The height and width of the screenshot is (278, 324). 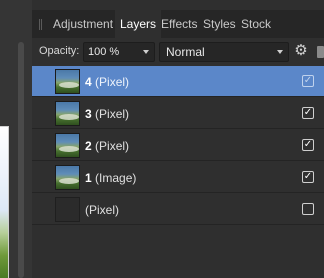 I want to click on layer-options-bar: Opacity: 100 % Normal ⚙, so click(x=178, y=52).